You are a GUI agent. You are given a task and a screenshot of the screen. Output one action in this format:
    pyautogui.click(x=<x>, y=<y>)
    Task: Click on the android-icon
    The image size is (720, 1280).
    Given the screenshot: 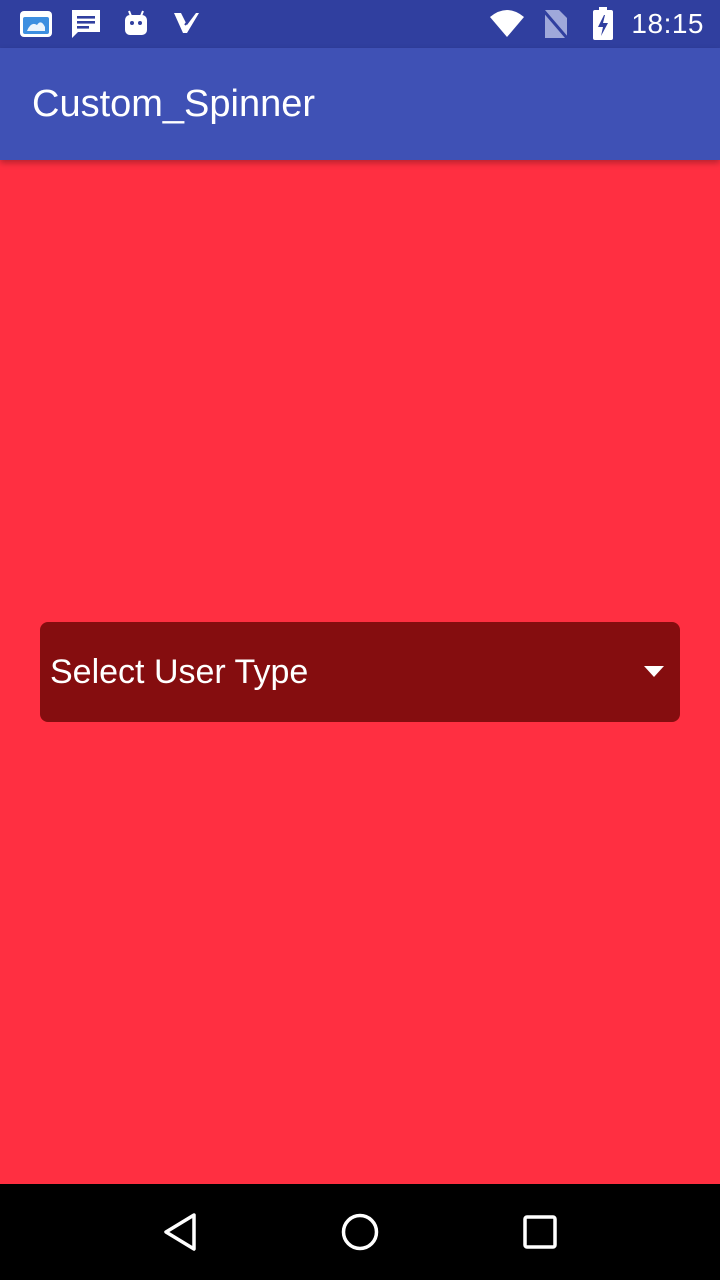 What is the action you would take?
    pyautogui.click(x=136, y=24)
    